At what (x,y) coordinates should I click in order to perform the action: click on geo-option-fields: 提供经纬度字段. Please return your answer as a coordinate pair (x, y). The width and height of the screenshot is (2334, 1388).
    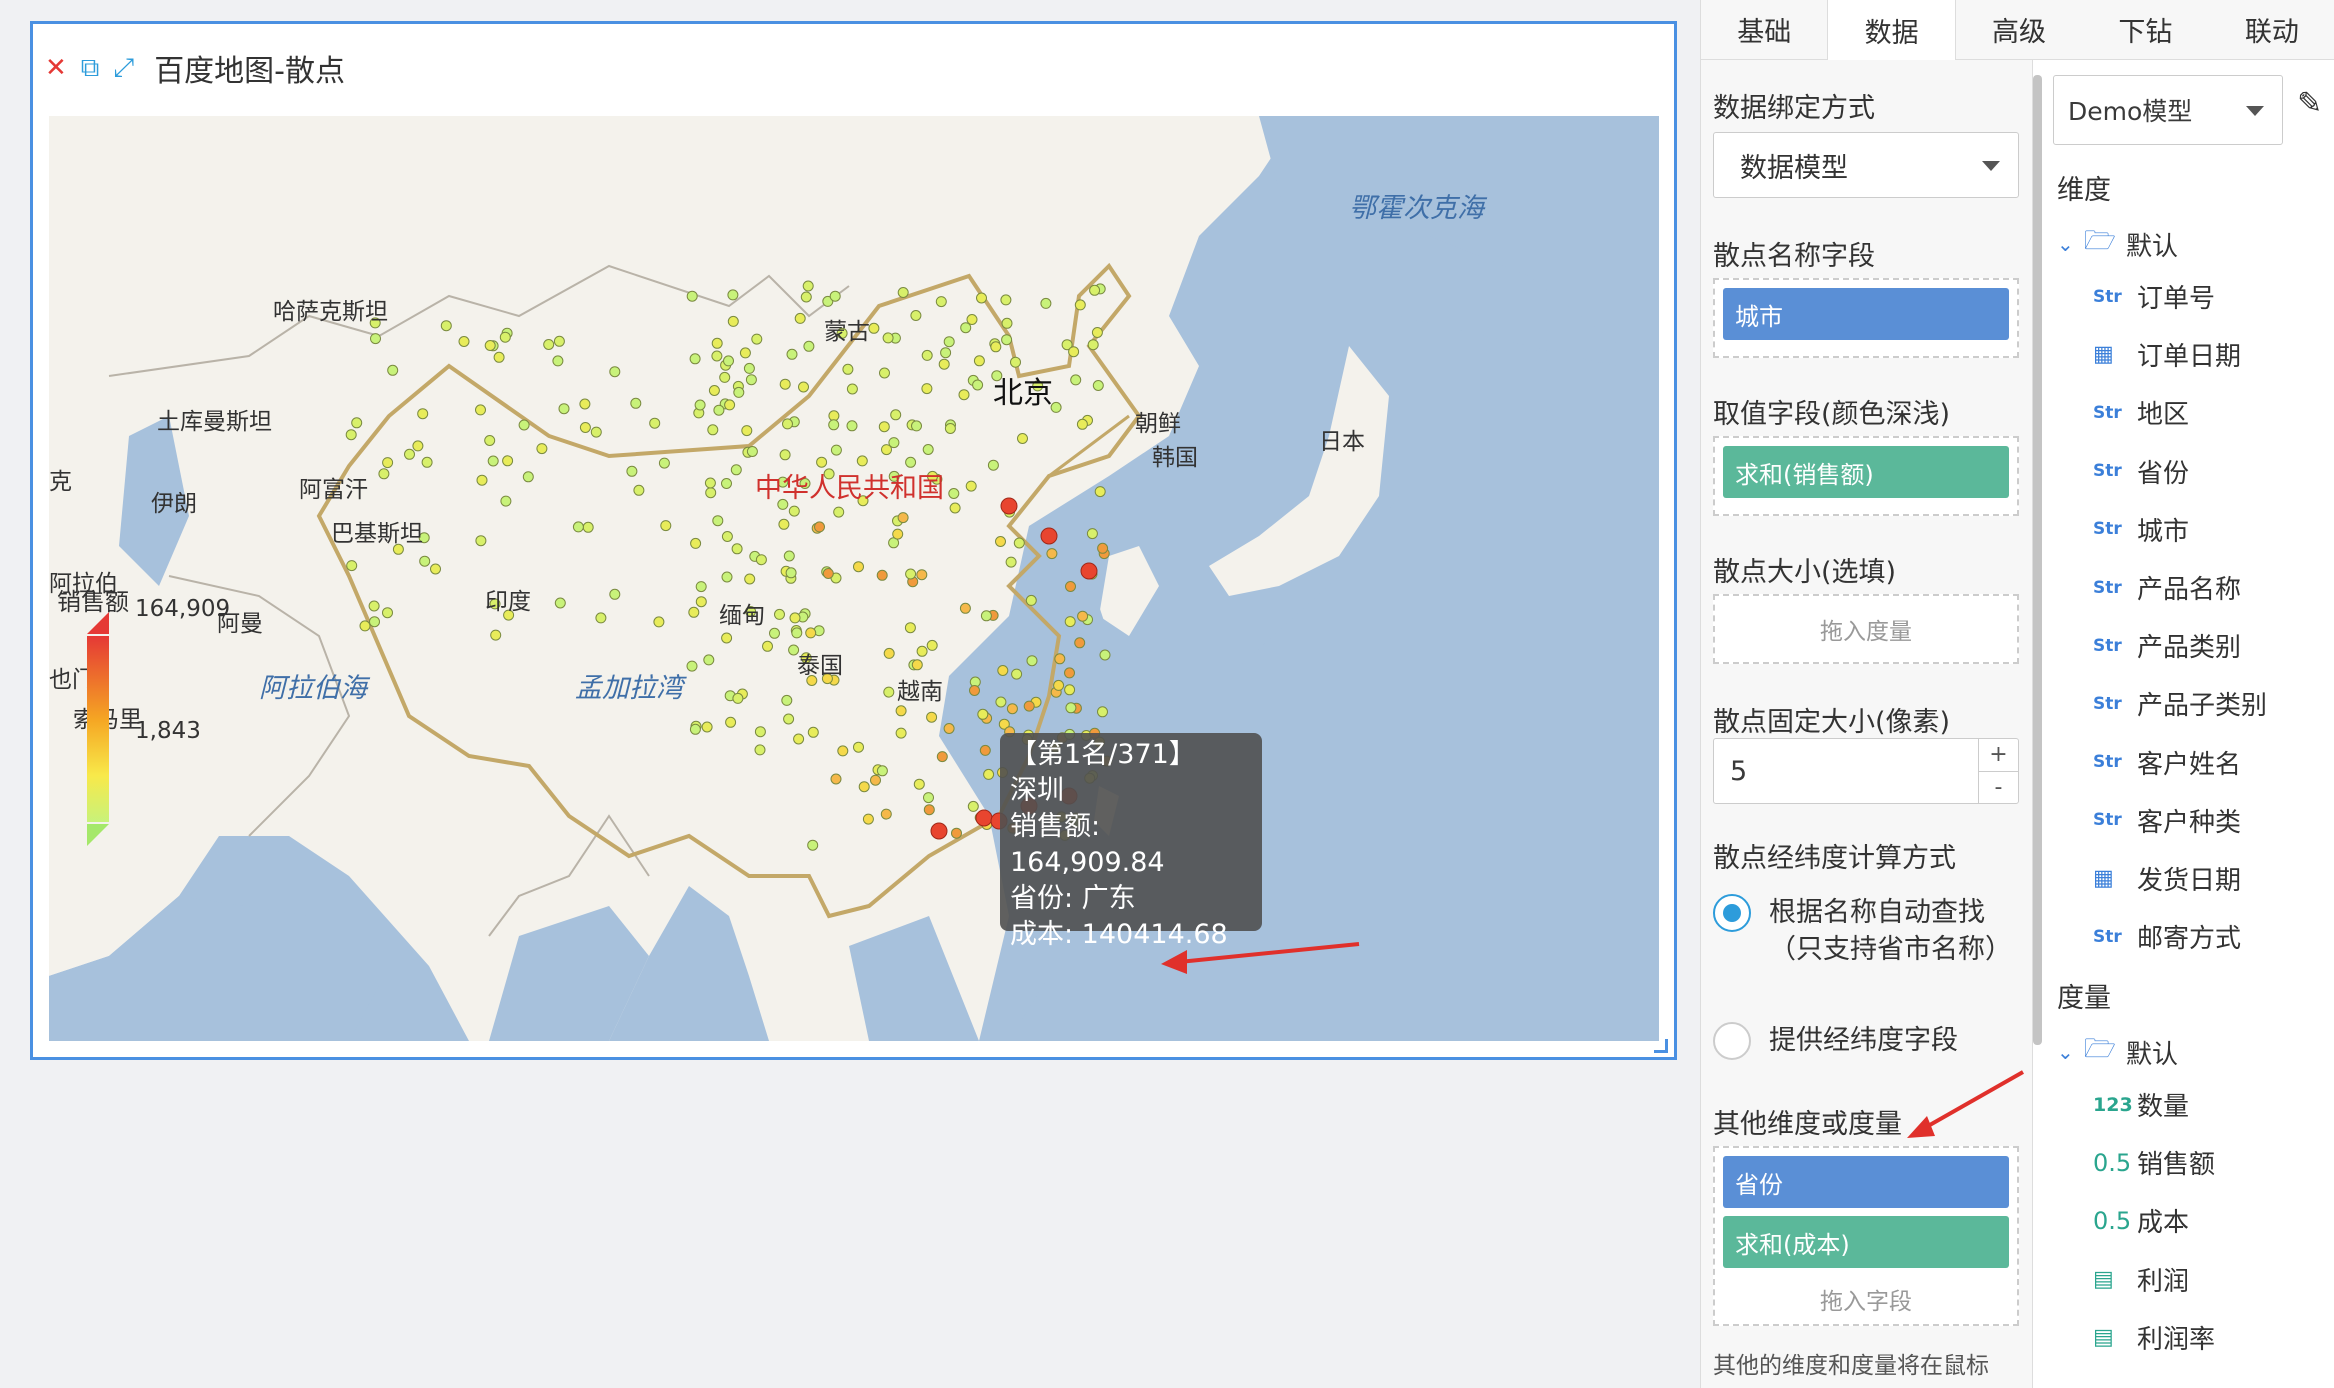
    Looking at the image, I should click on (1835, 1041).